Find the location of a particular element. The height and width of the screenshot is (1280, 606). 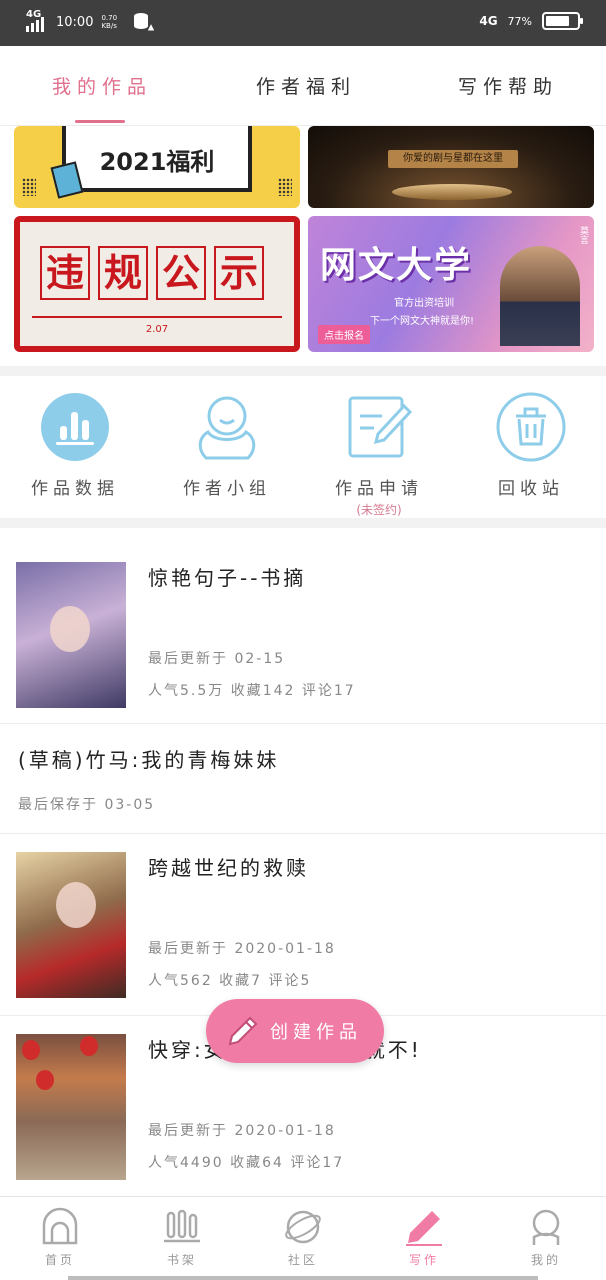

bookshelf-icon is located at coordinates (182, 1226).